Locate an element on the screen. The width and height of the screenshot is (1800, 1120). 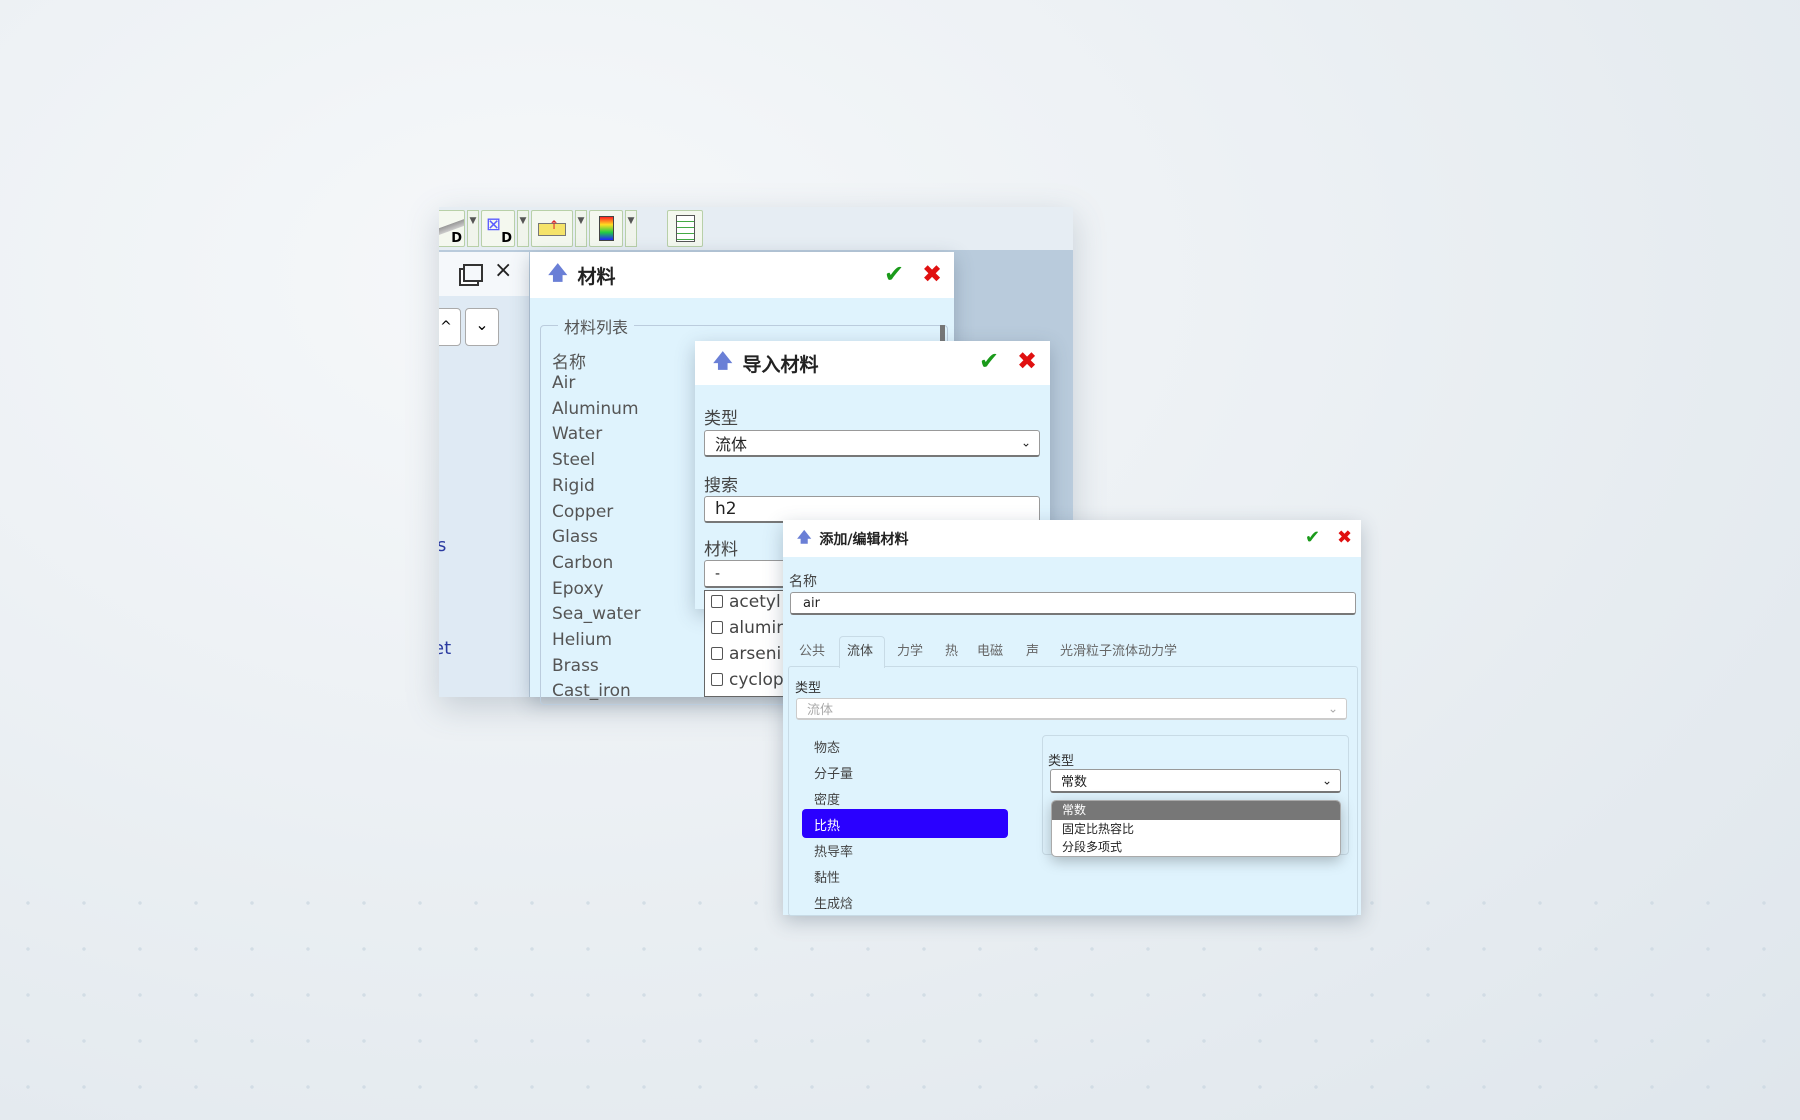
material-label: 材料 is located at coordinates (721, 550).